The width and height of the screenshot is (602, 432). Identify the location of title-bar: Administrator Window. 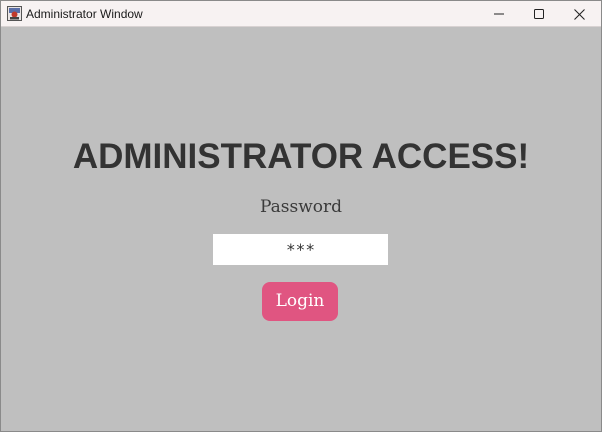
(301, 14).